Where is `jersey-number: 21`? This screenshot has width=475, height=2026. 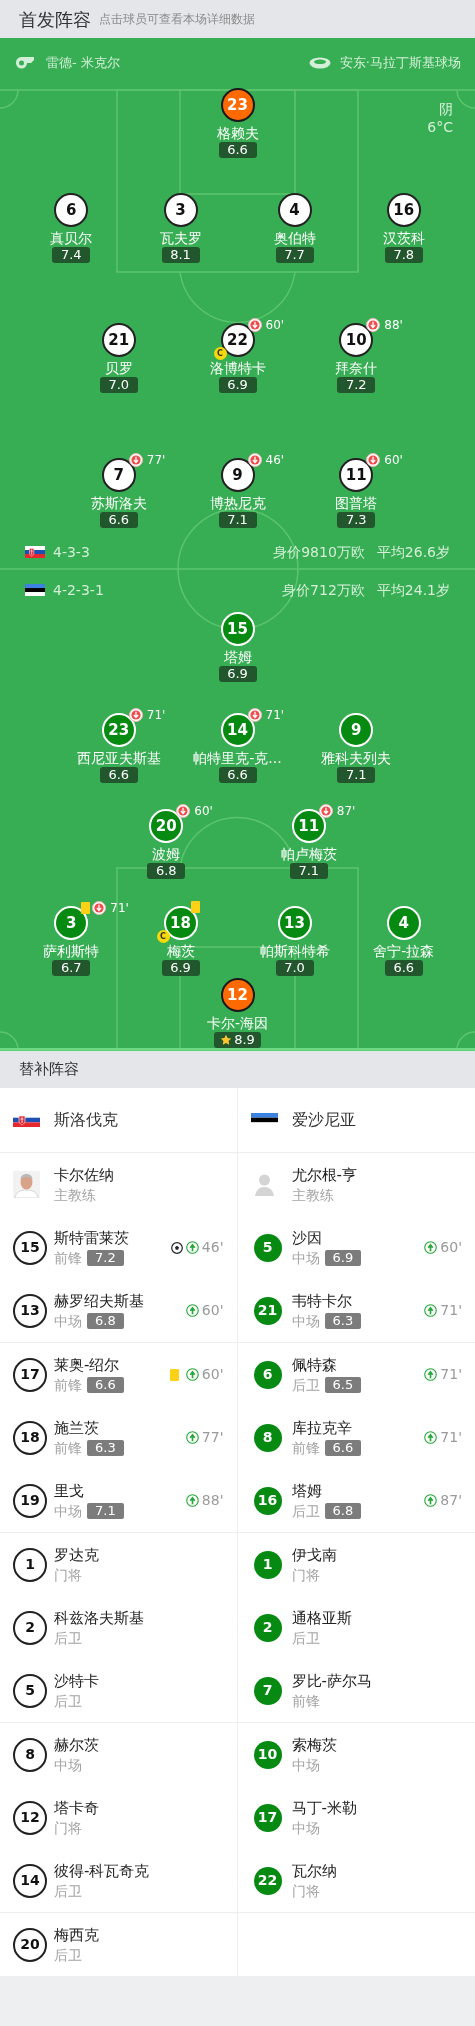
jersey-number: 21 is located at coordinates (267, 1310).